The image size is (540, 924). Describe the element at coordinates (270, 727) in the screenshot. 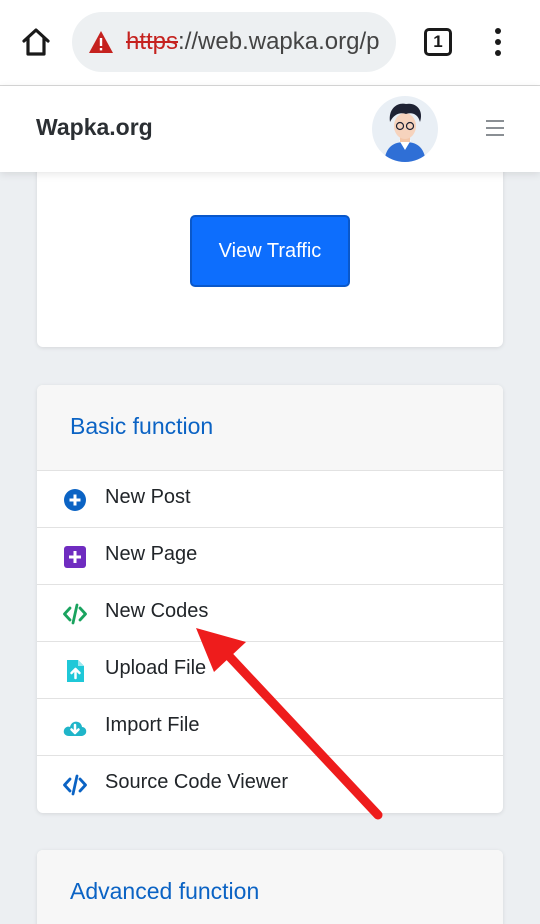

I see `list-item-import-file: Import File` at that location.